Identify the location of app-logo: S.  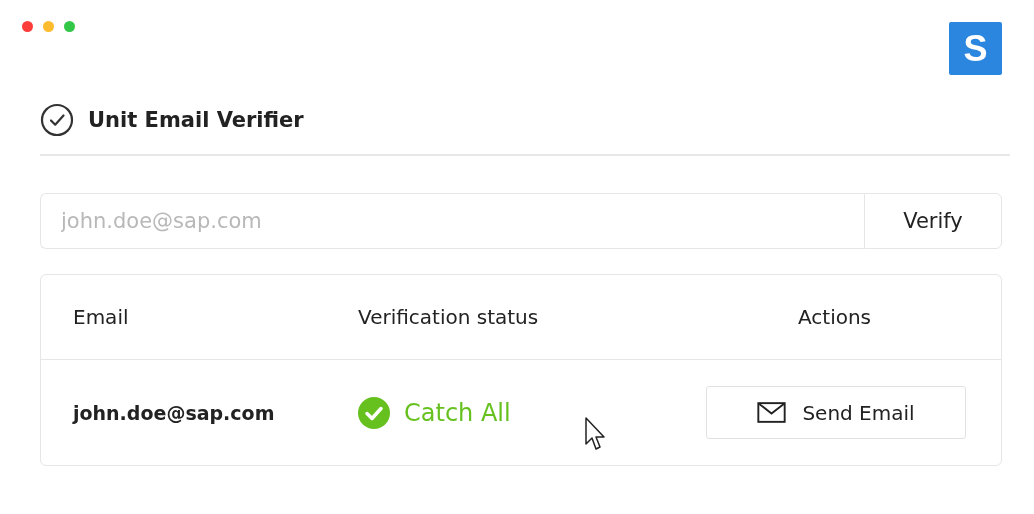
(975, 48).